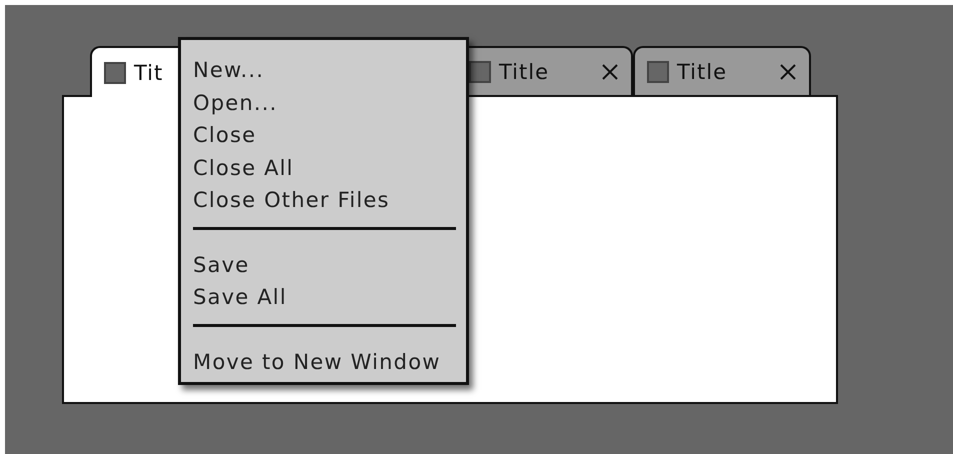 The width and height of the screenshot is (953, 454). What do you see at coordinates (149, 72) in the screenshot?
I see `tab-title: Tit` at bounding box center [149, 72].